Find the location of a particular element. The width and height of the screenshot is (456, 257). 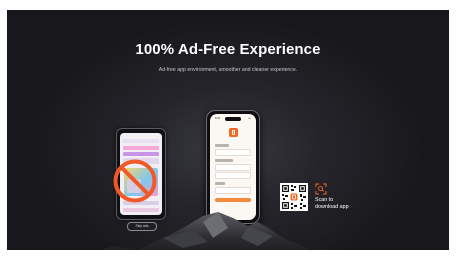

ad-banner-pink is located at coordinates (141, 148).